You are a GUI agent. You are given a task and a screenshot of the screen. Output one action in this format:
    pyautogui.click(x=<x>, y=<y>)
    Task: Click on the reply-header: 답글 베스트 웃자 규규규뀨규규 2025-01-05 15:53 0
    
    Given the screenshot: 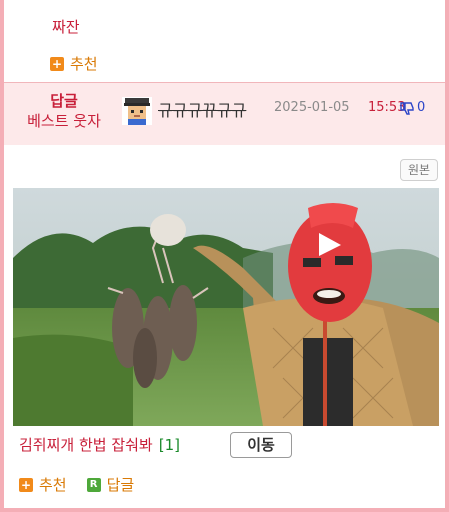 What is the action you would take?
    pyautogui.click(x=224, y=113)
    